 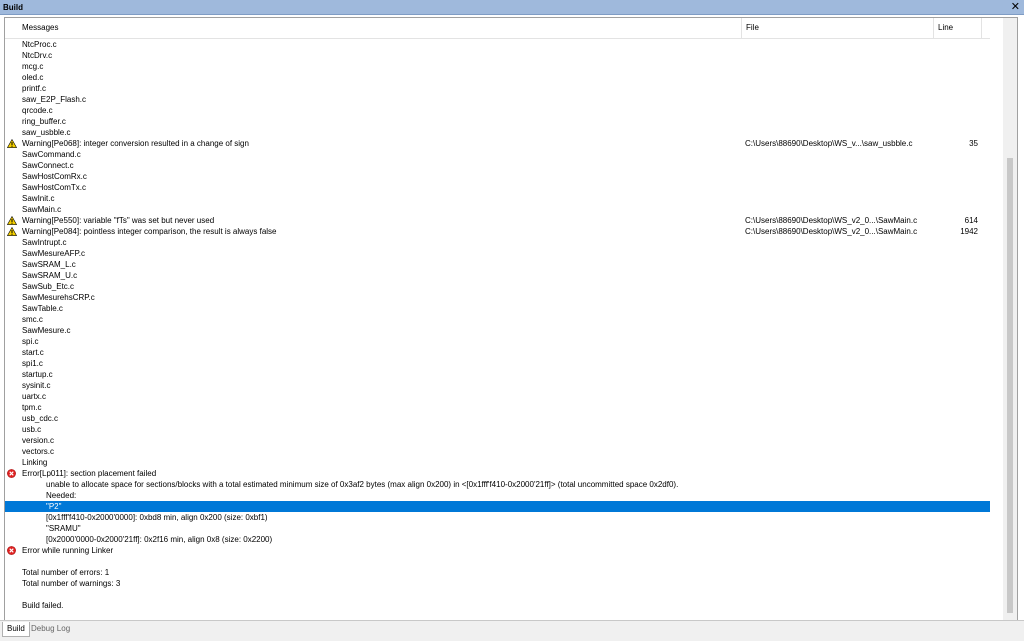 What do you see at coordinates (1015, 7) in the screenshot?
I see `close-icon: ✕` at bounding box center [1015, 7].